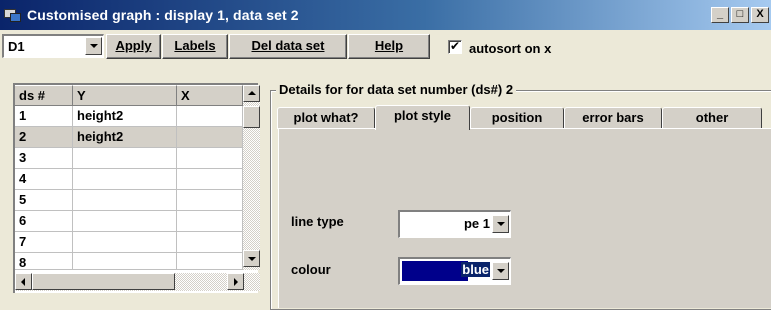 Image resolution: width=771 pixels, height=310 pixels. What do you see at coordinates (163, 15) in the screenshot?
I see `window-title: Customised graph : display 1, data set 2` at bounding box center [163, 15].